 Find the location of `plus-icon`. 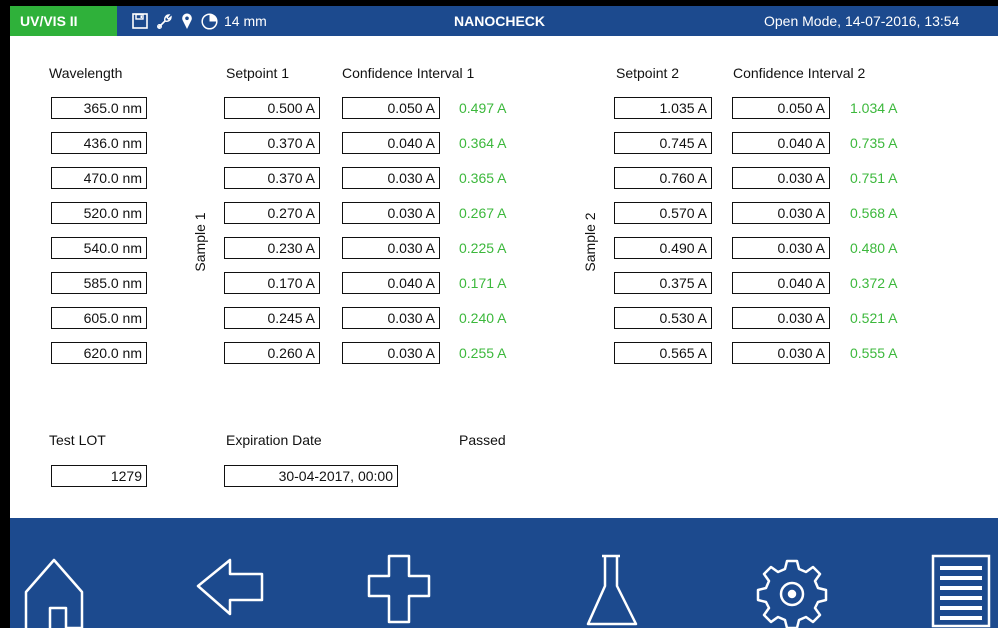

plus-icon is located at coordinates (400, 573).